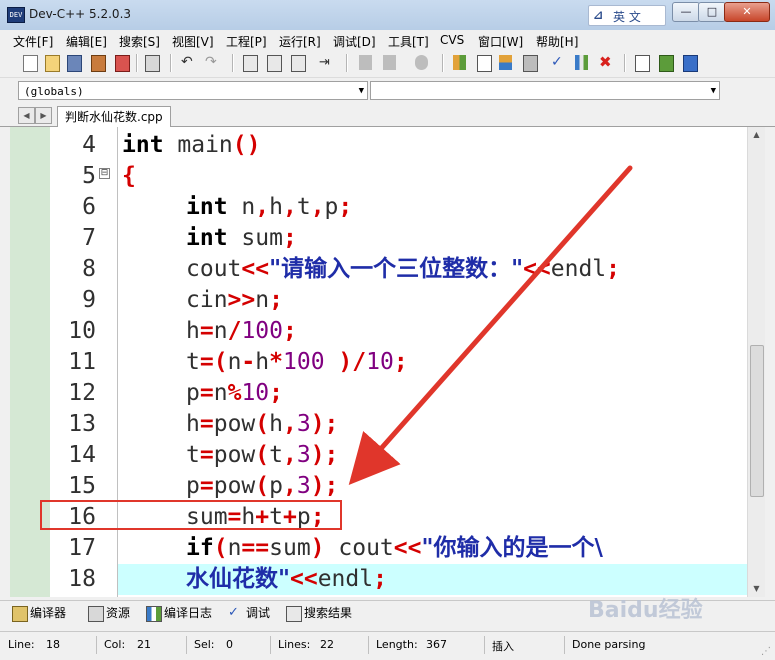 This screenshot has width=775, height=660. I want to click on search-icon, so click(294, 614).